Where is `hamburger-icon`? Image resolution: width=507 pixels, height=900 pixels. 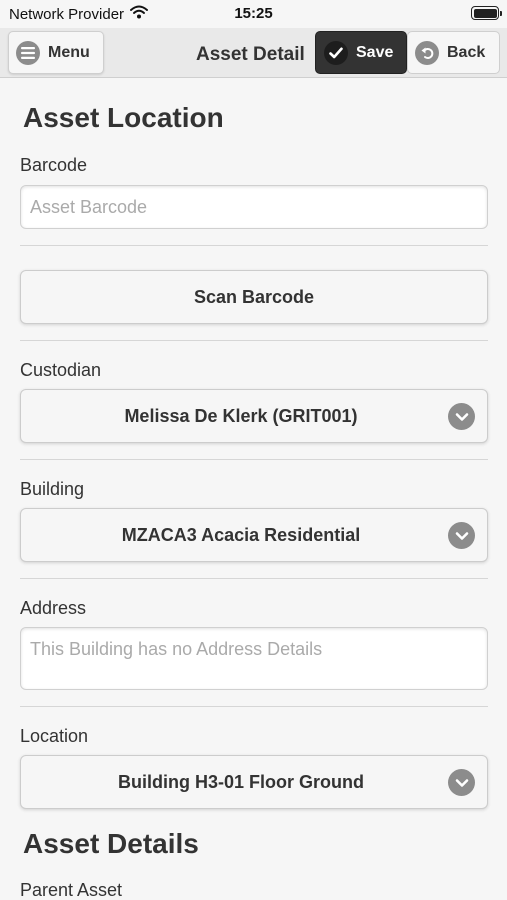
hamburger-icon is located at coordinates (28, 52).